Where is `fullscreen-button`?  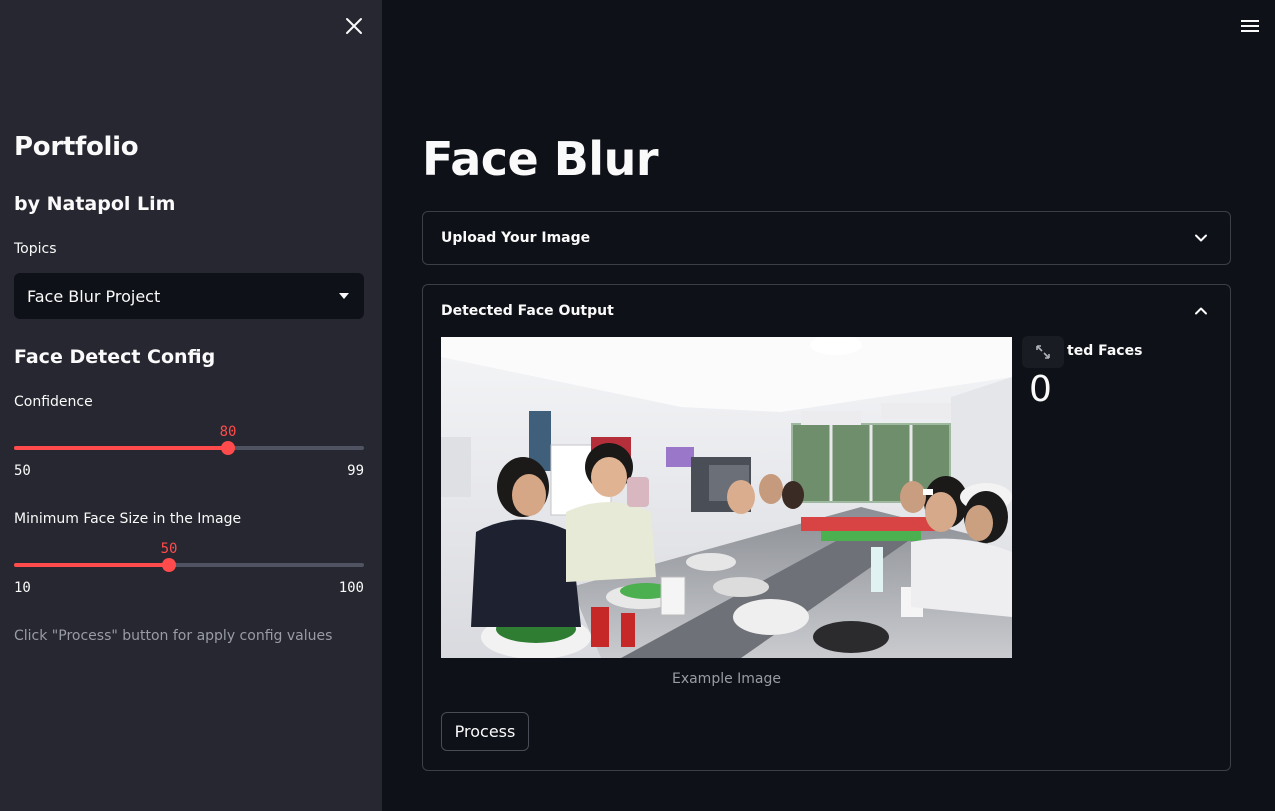 fullscreen-button is located at coordinates (1043, 352).